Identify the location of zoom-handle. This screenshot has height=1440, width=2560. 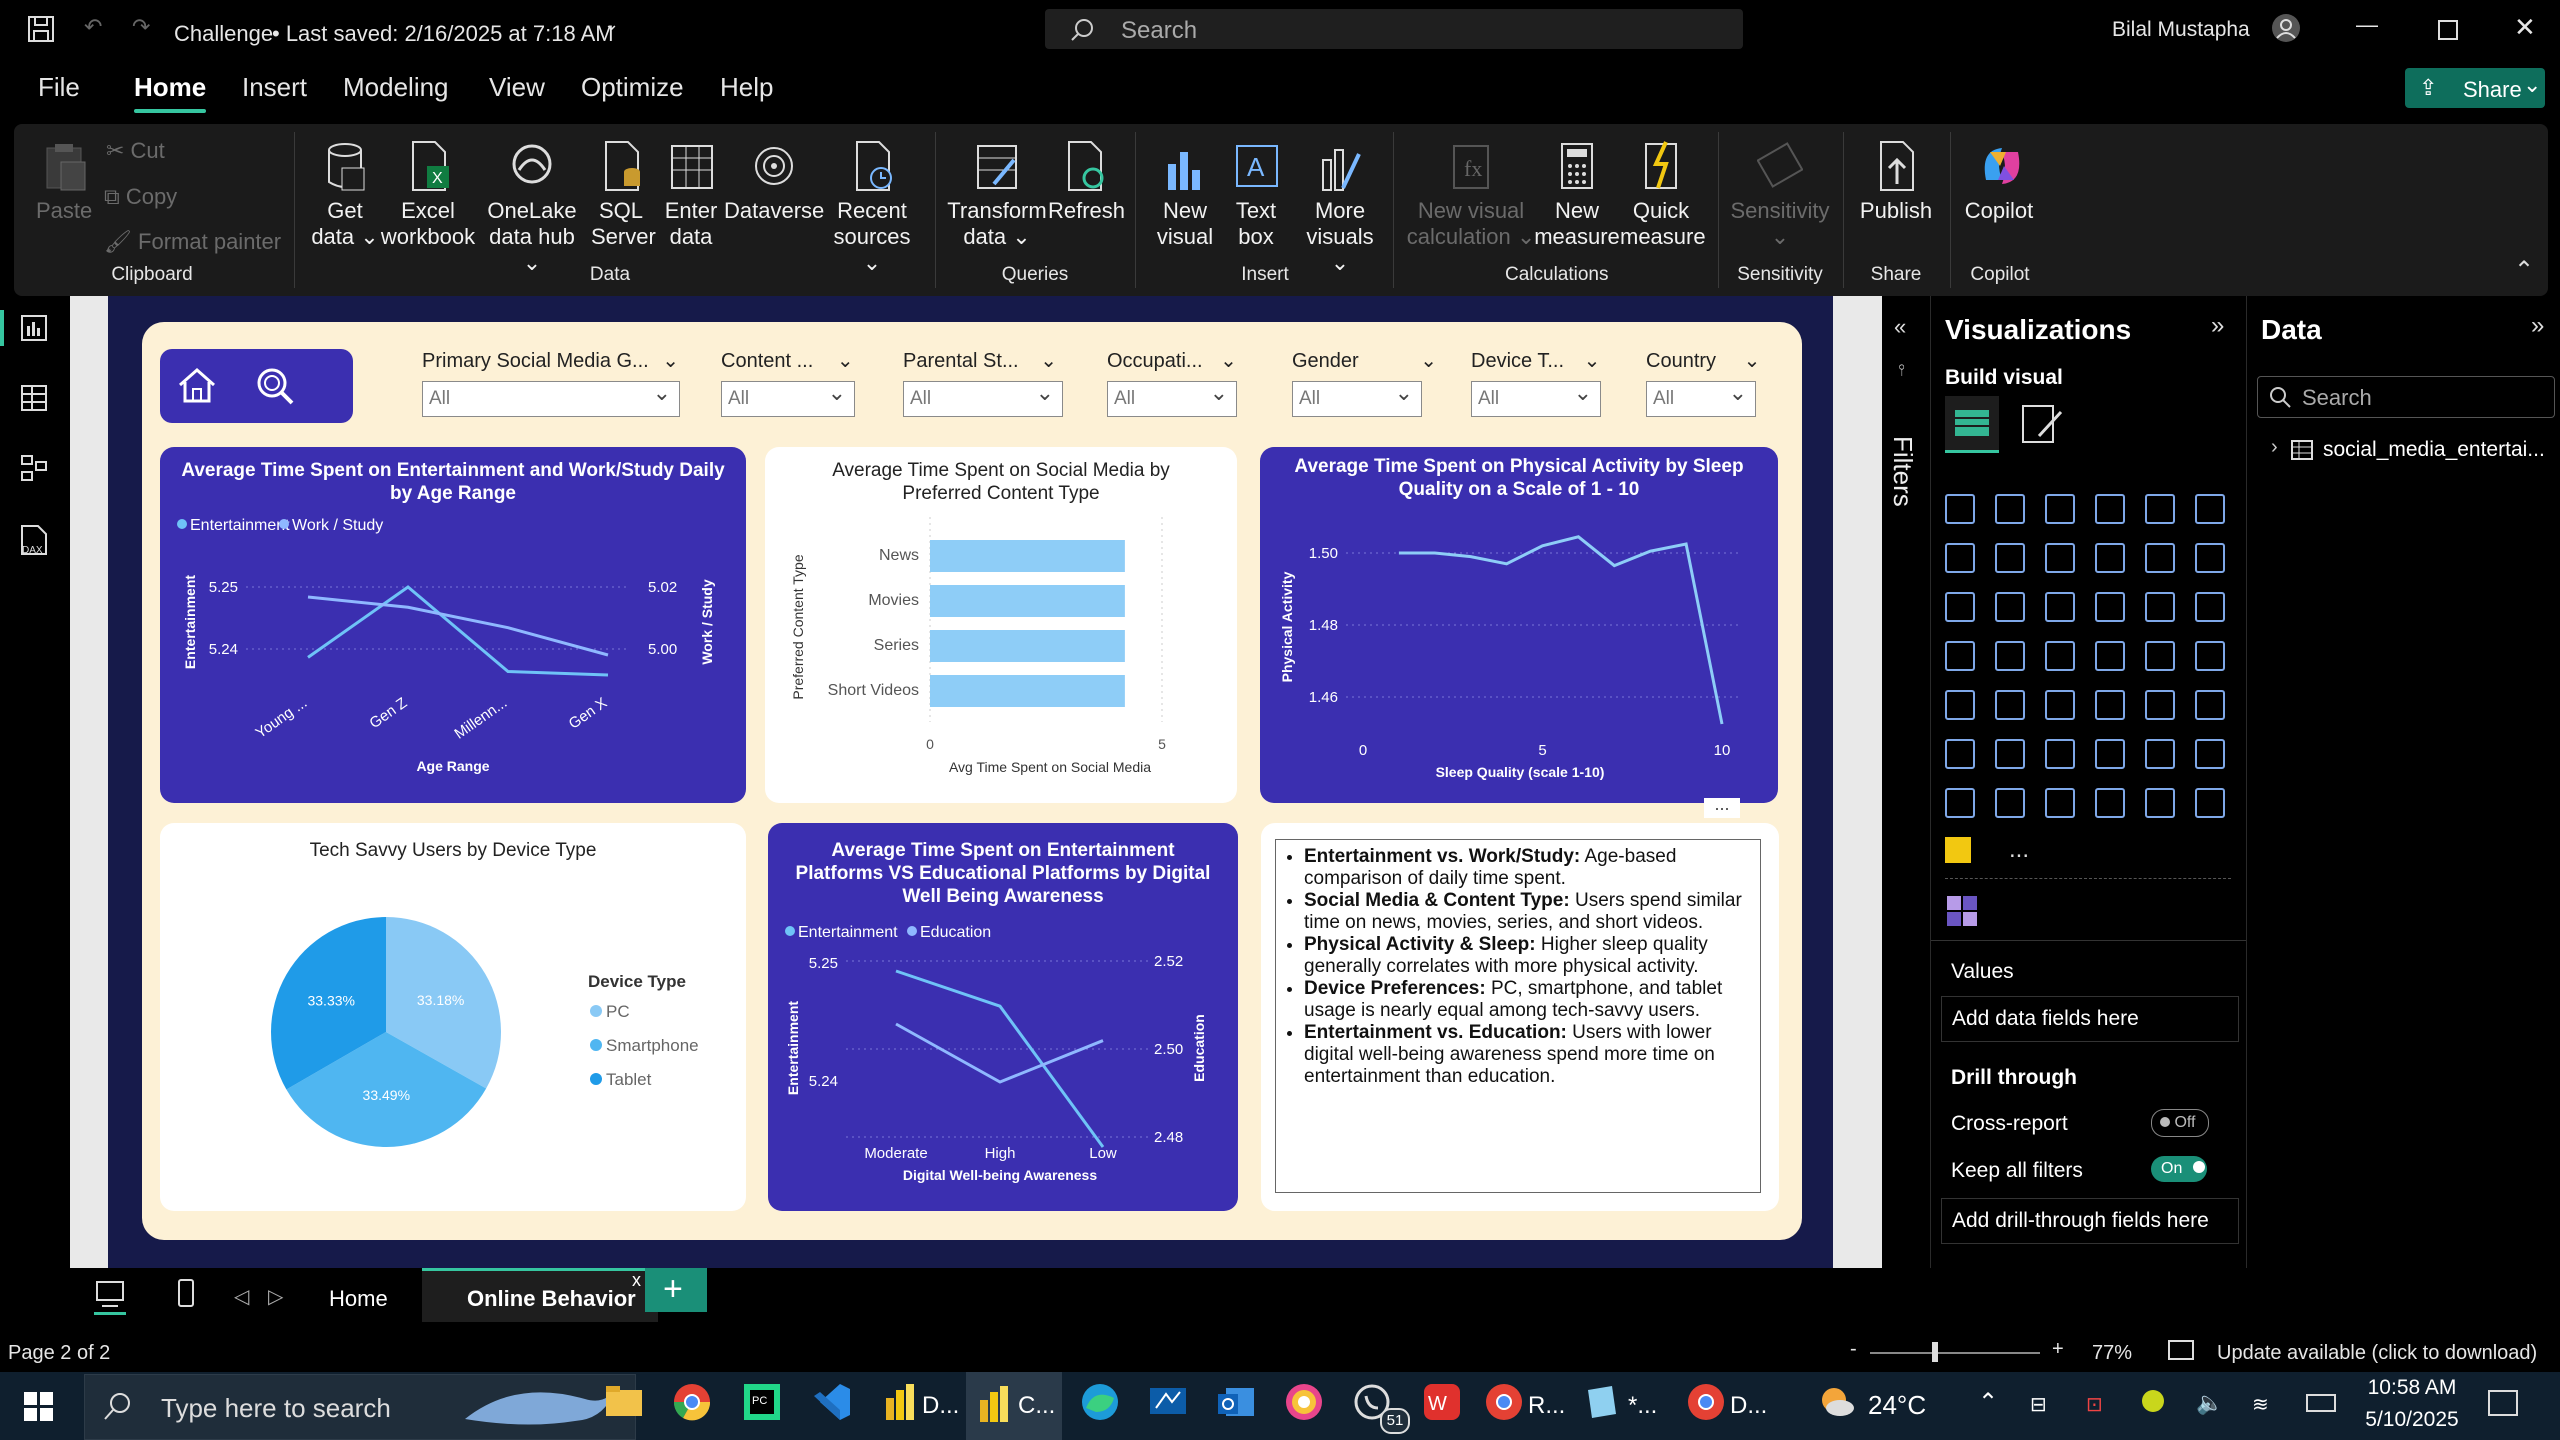
(1935, 1352).